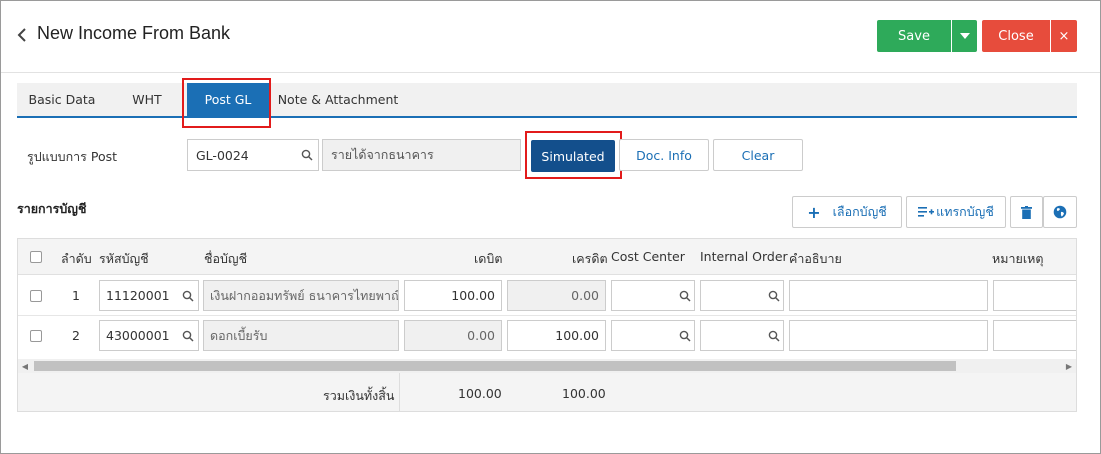 The height and width of the screenshot is (454, 1101). Describe the element at coordinates (488, 258) in the screenshot. I see `header-debit: เดบิต` at that location.